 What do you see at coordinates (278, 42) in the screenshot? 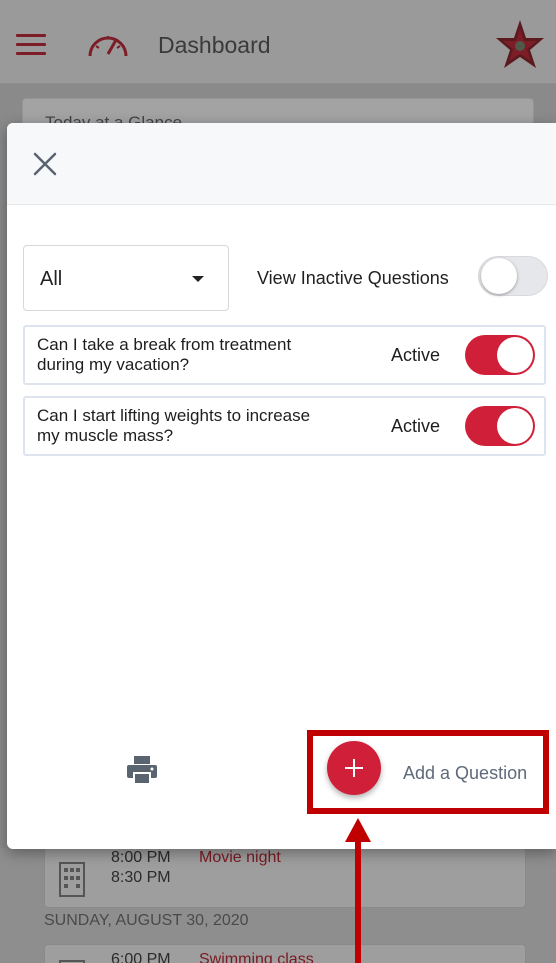
I see `app-bar: Dashboard` at bounding box center [278, 42].